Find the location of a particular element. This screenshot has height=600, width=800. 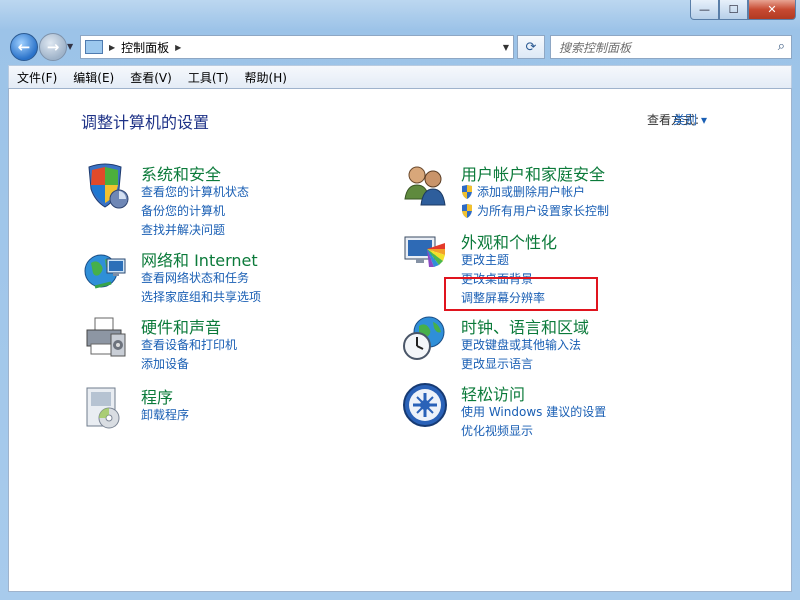

minimize-button: — is located at coordinates (704, 10).